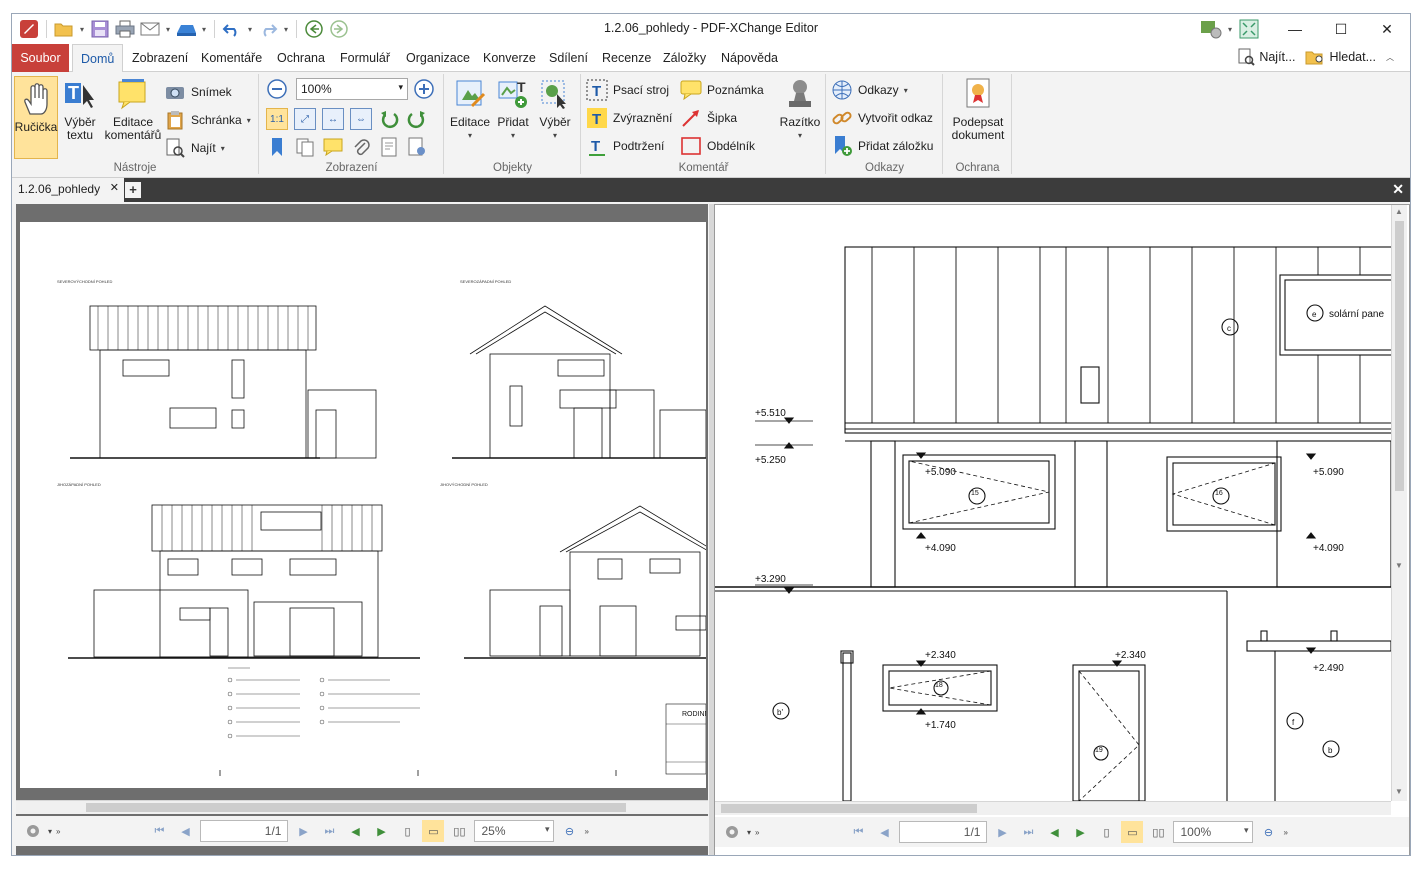 The width and height of the screenshot is (1423, 871). What do you see at coordinates (708, 118) in the screenshot?
I see `arrow-button: Šipka` at bounding box center [708, 118].